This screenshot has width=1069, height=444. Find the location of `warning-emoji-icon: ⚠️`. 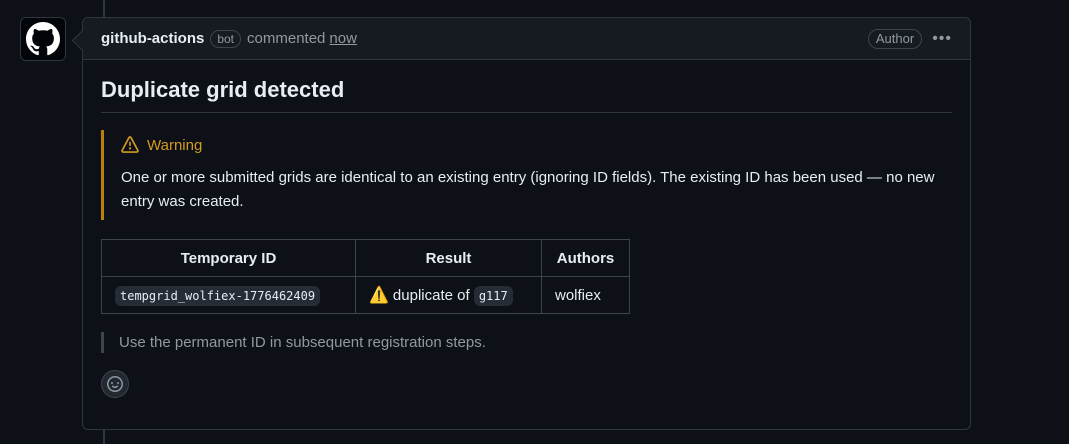

warning-emoji-icon: ⚠️ is located at coordinates (379, 295).